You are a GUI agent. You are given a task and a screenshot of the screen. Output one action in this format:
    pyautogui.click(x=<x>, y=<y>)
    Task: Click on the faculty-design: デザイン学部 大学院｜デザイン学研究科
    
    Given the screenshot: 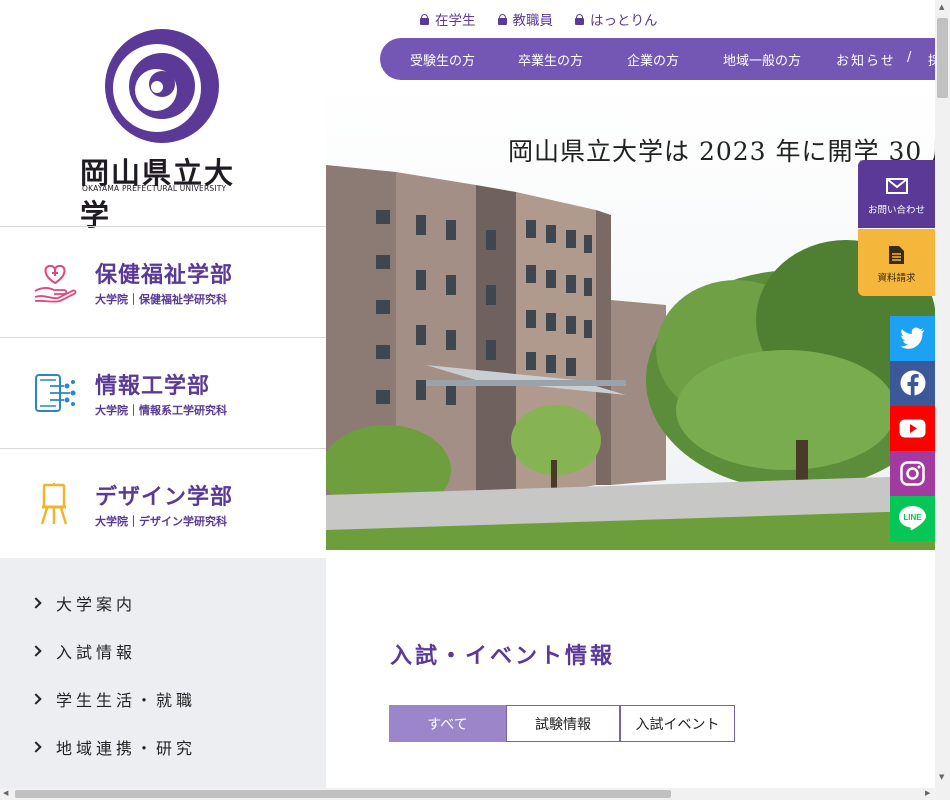 What is the action you would take?
    pyautogui.click(x=163, y=503)
    